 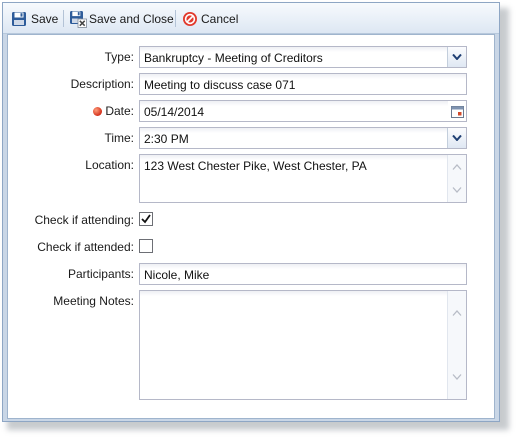 What do you see at coordinates (303, 84) in the screenshot?
I see `description-input: Meeting to discuss case 071` at bounding box center [303, 84].